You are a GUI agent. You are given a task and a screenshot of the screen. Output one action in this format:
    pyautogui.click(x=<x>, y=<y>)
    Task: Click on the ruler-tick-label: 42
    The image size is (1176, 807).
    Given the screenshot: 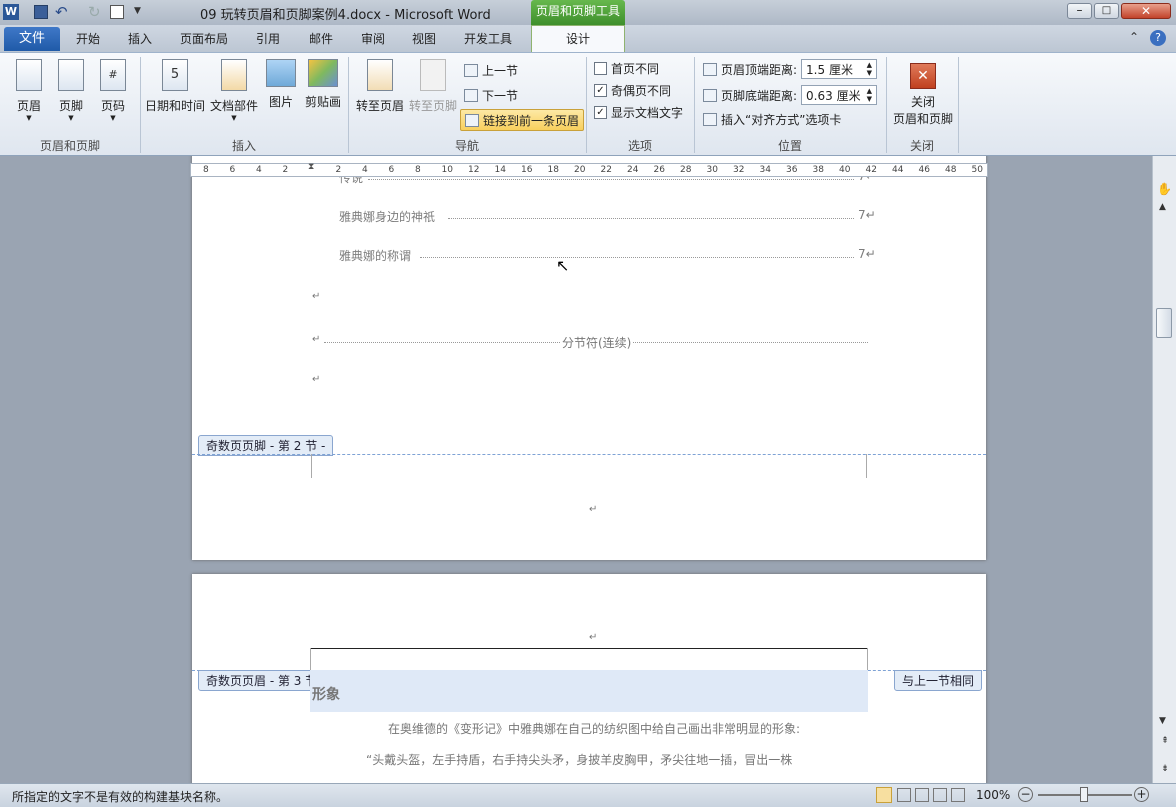 What is the action you would take?
    pyautogui.click(x=871, y=170)
    